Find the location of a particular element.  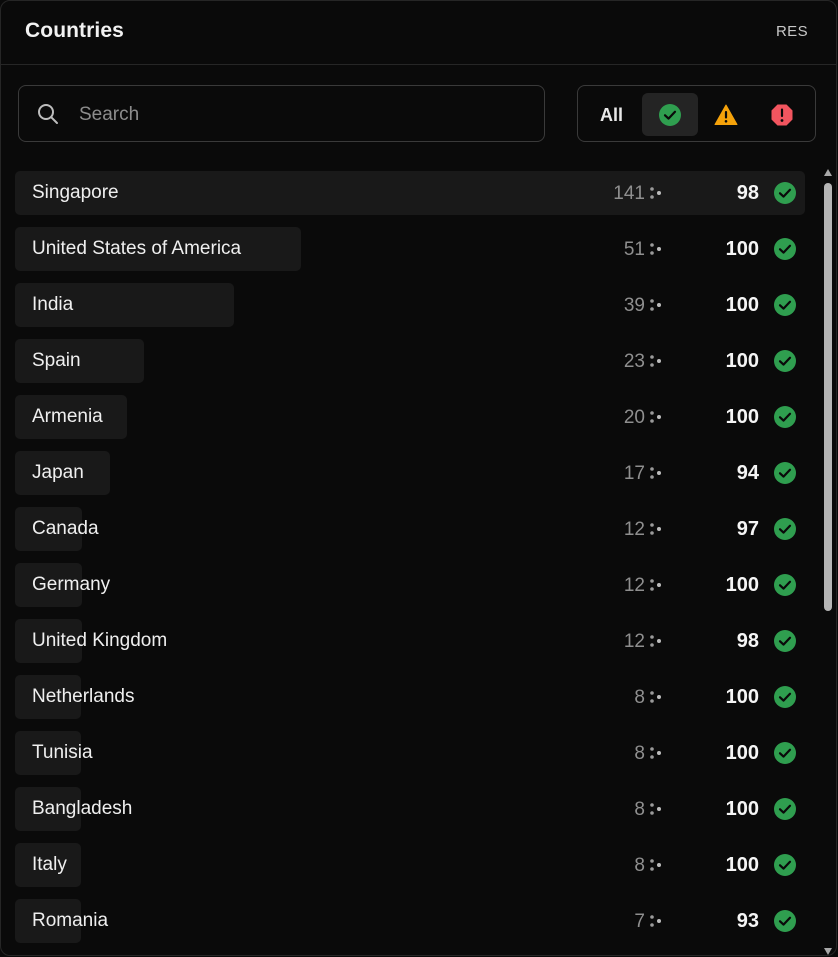

country-name: Romania is located at coordinates (70, 920).